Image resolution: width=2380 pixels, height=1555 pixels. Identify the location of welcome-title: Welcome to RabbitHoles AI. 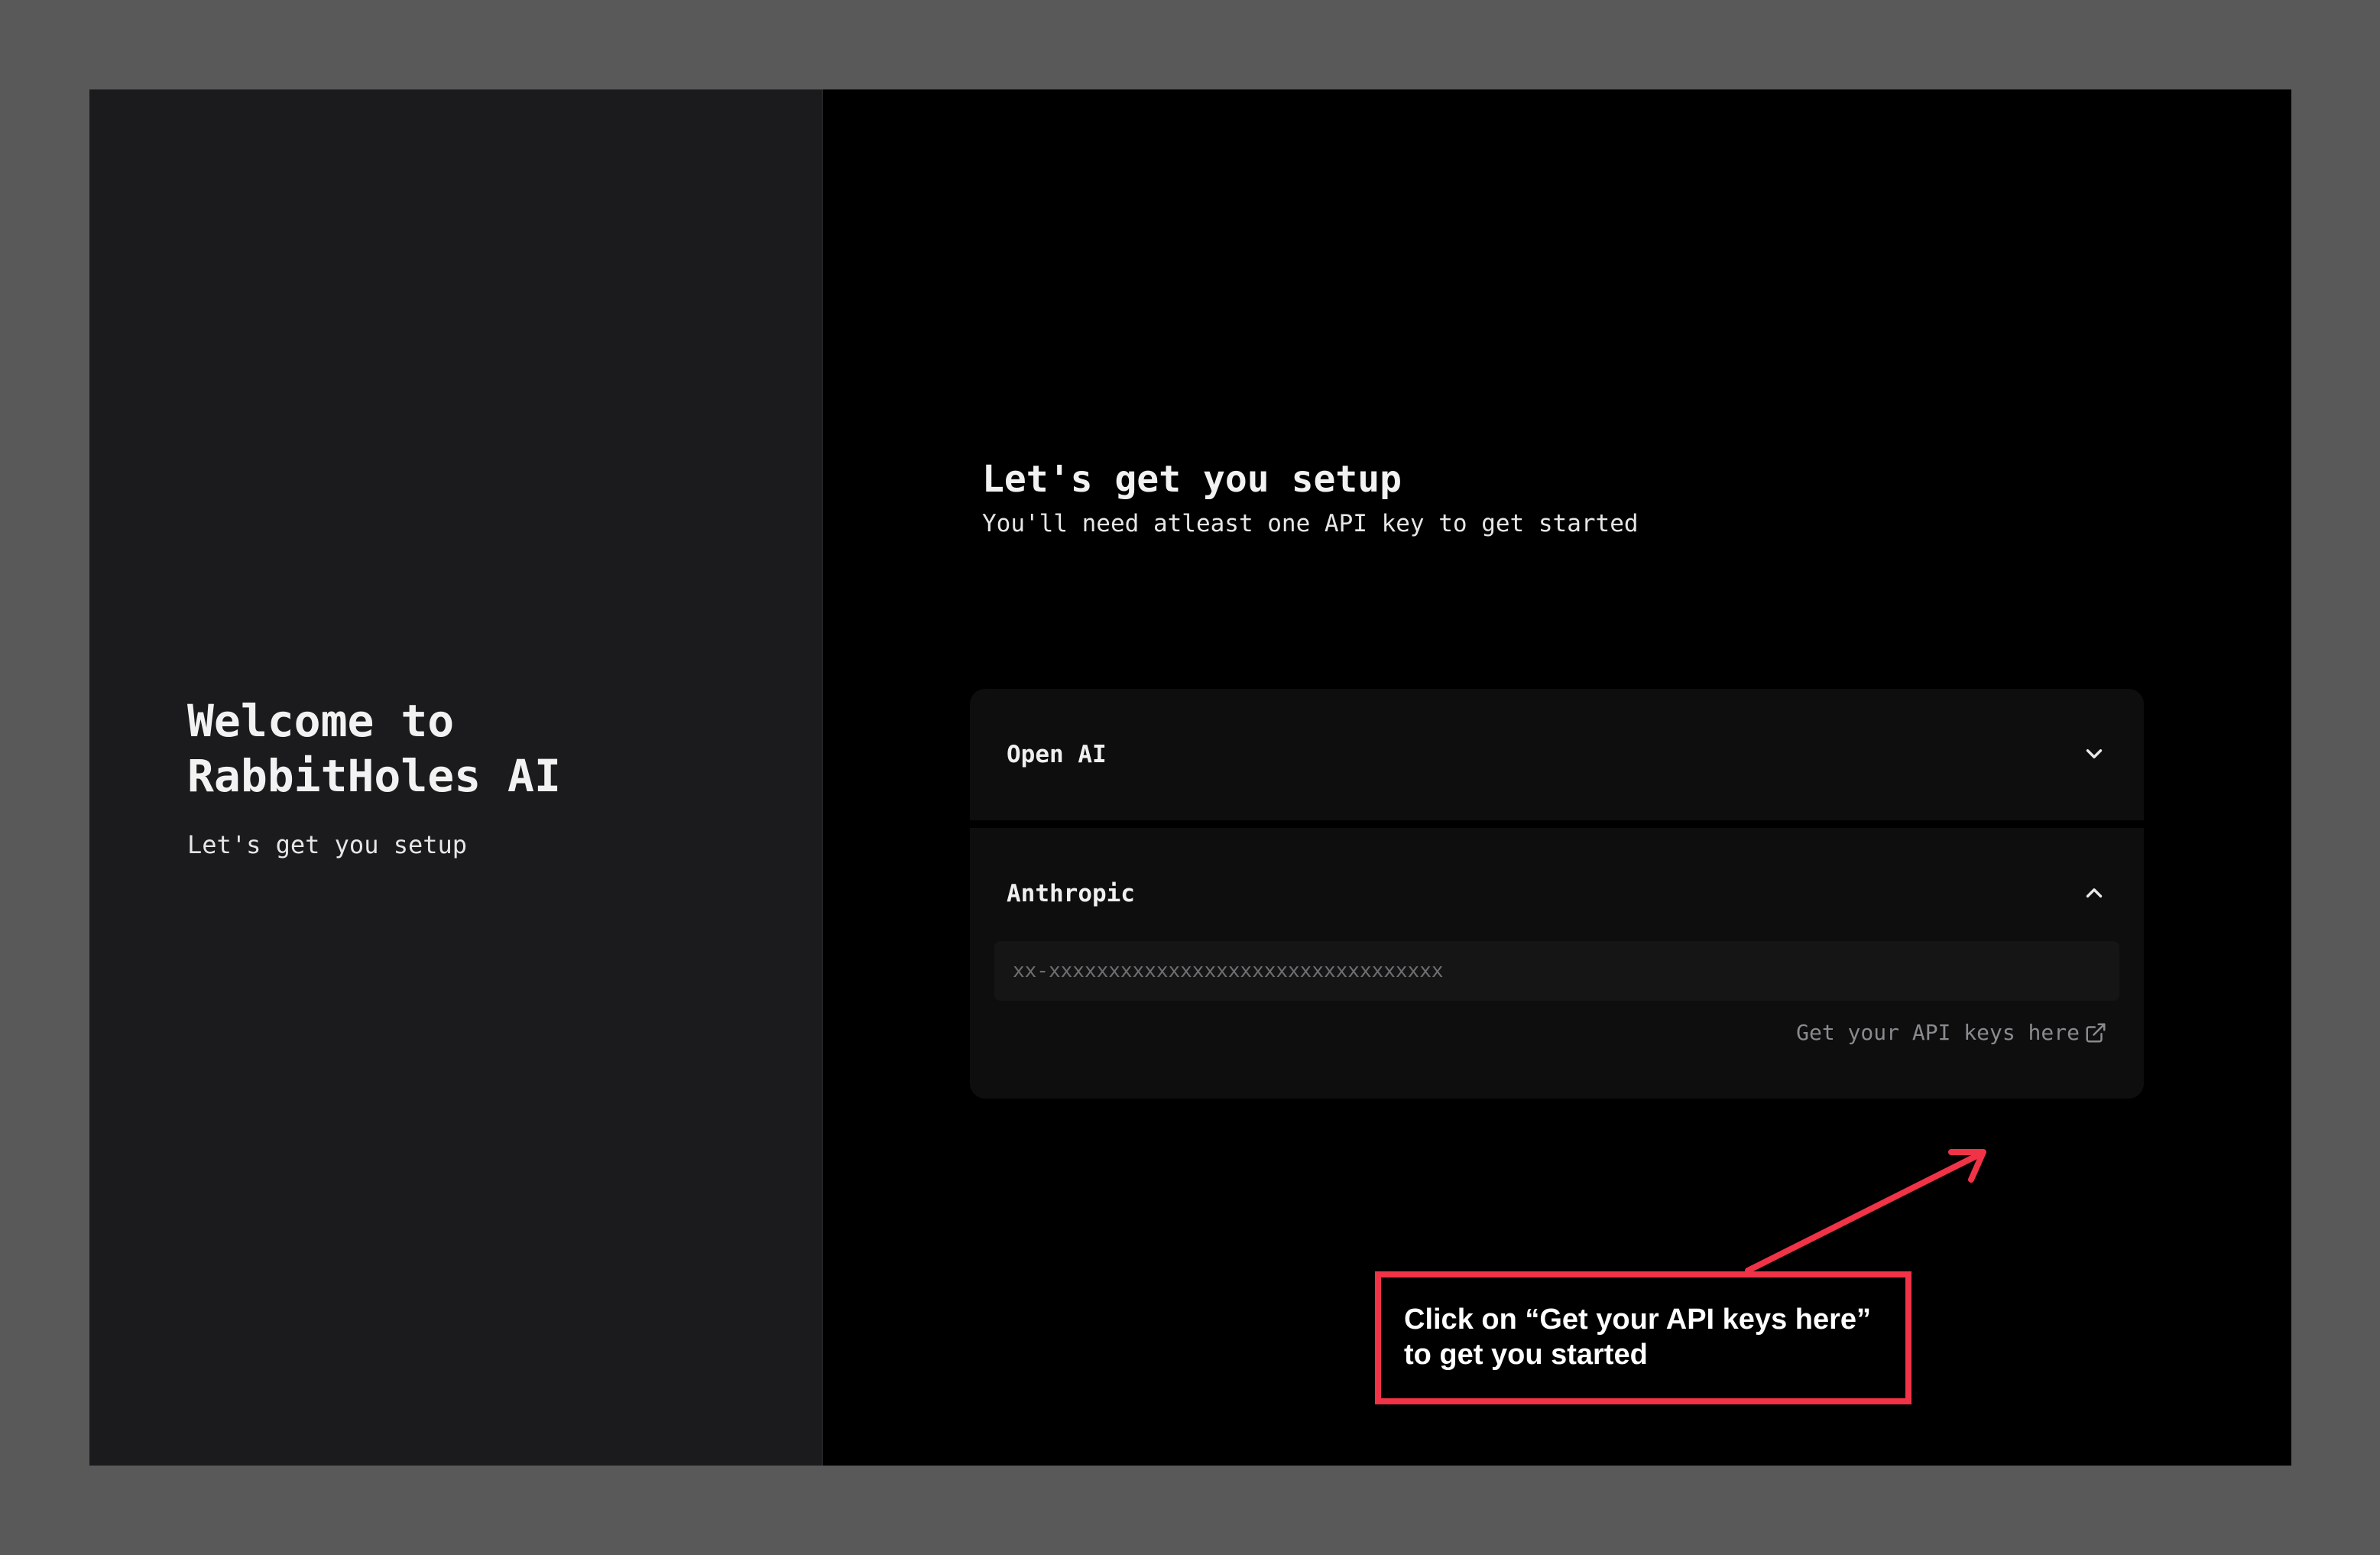
(374, 748).